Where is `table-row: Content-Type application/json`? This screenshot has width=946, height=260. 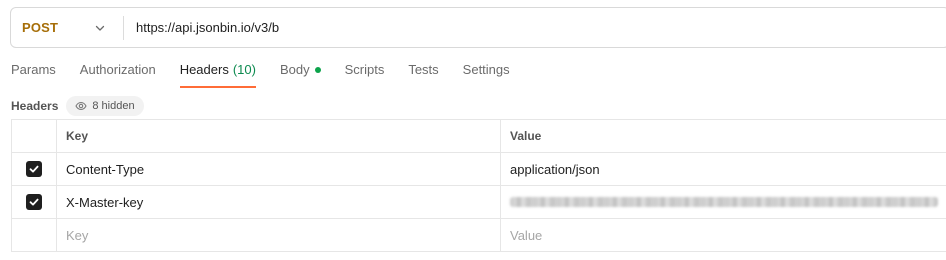 table-row: Content-Type application/json is located at coordinates (479, 169).